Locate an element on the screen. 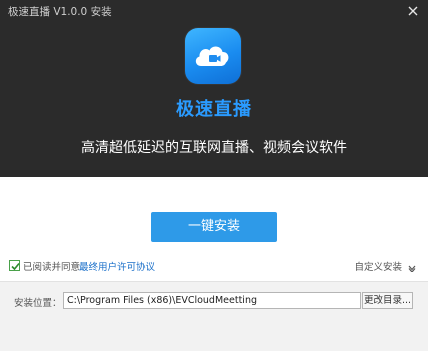  checkmark-icon is located at coordinates (15, 266).